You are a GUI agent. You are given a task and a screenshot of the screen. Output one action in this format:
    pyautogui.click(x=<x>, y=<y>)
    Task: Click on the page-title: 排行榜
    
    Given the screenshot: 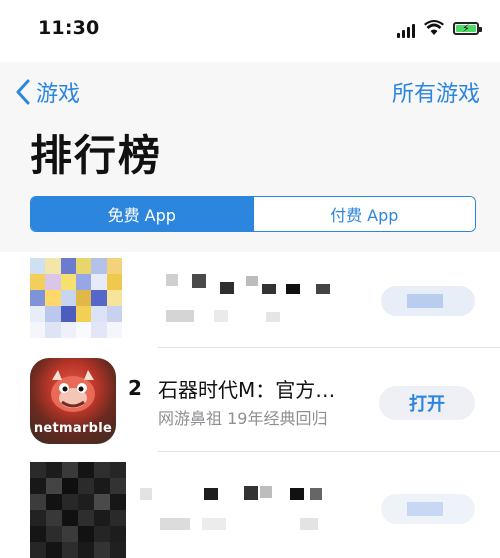 What is the action you would take?
    pyautogui.click(x=96, y=155)
    